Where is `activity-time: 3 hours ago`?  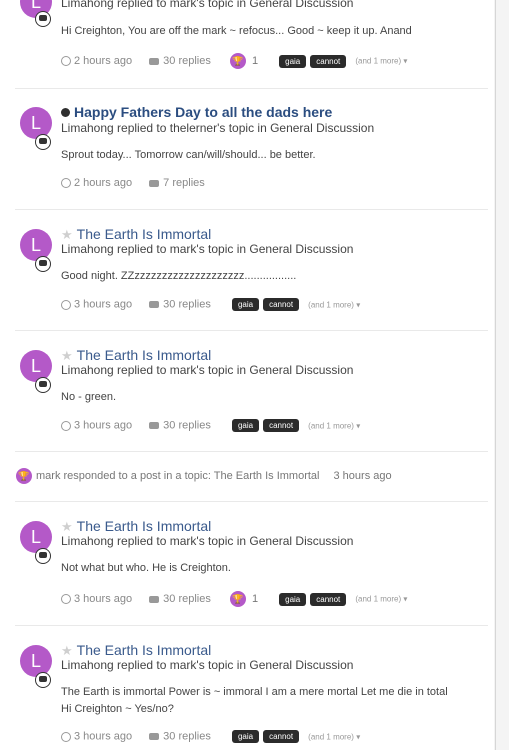 activity-time: 3 hours ago is located at coordinates (363, 476).